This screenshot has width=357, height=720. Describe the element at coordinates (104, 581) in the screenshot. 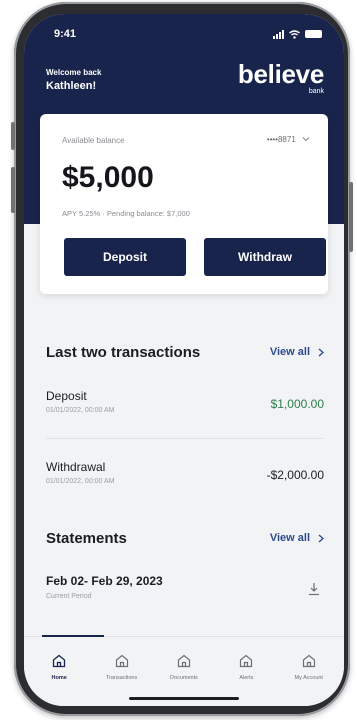

I see `statement-period: Feb 02- Feb 29, 2023` at that location.